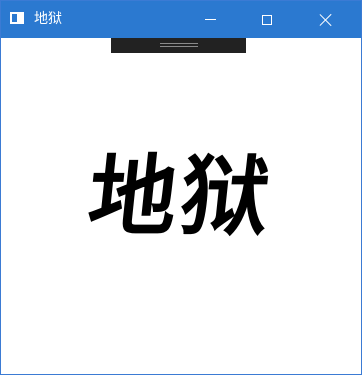 Image resolution: width=362 pixels, height=375 pixels. I want to click on maximize-button, so click(267, 19).